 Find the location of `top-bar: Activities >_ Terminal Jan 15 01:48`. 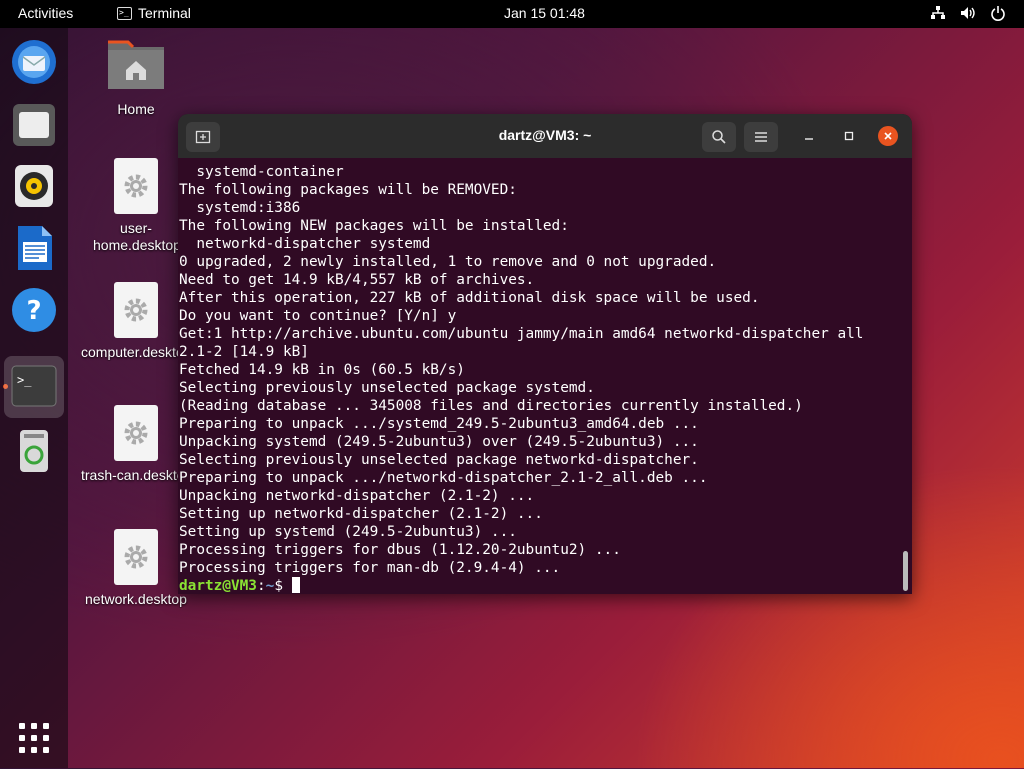

top-bar: Activities >_ Terminal Jan 15 01:48 is located at coordinates (512, 14).